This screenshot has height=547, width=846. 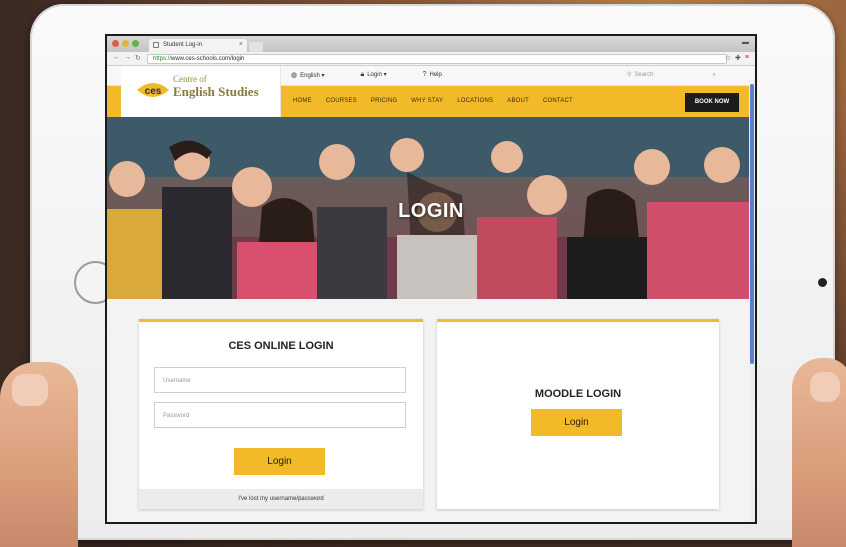 I want to click on close-window-icon, so click(x=115, y=43).